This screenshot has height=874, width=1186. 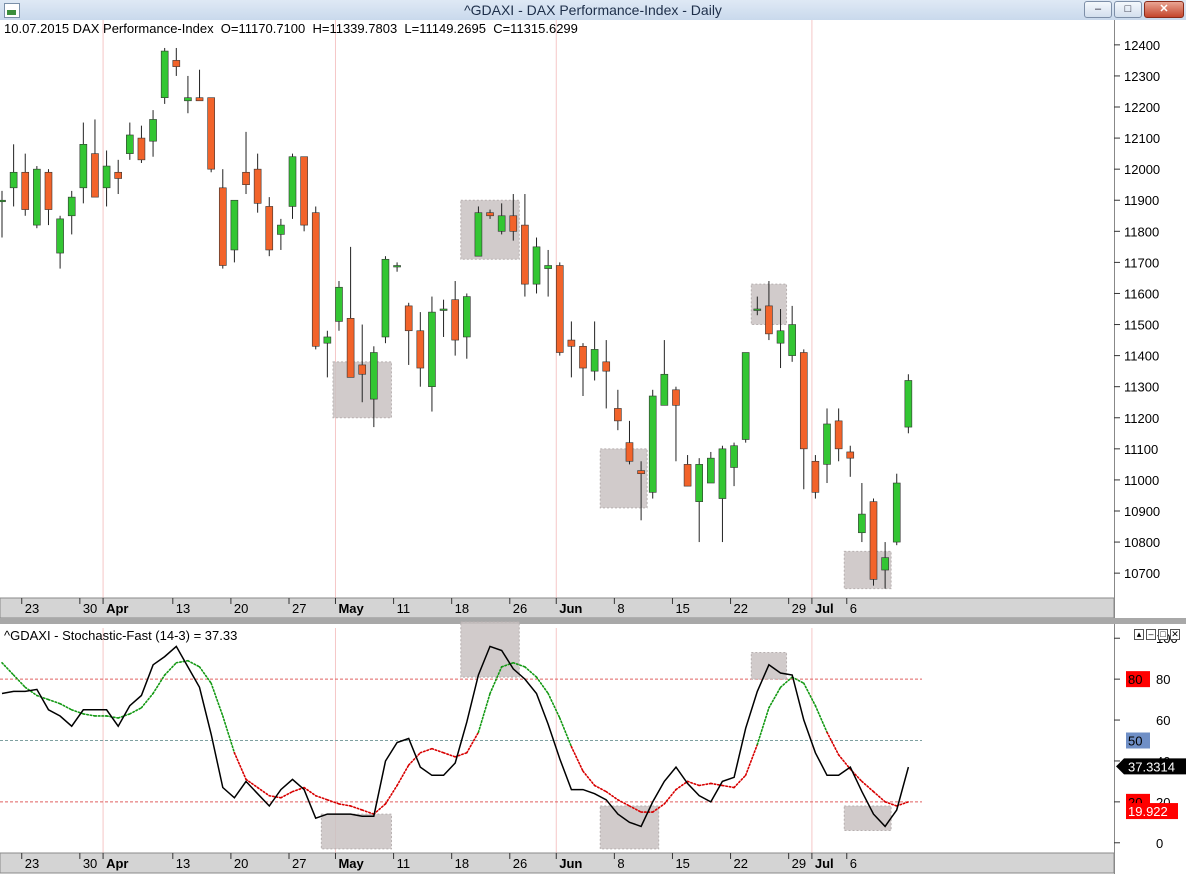 I want to click on panel-maximize-button: □, so click(x=1163, y=634).